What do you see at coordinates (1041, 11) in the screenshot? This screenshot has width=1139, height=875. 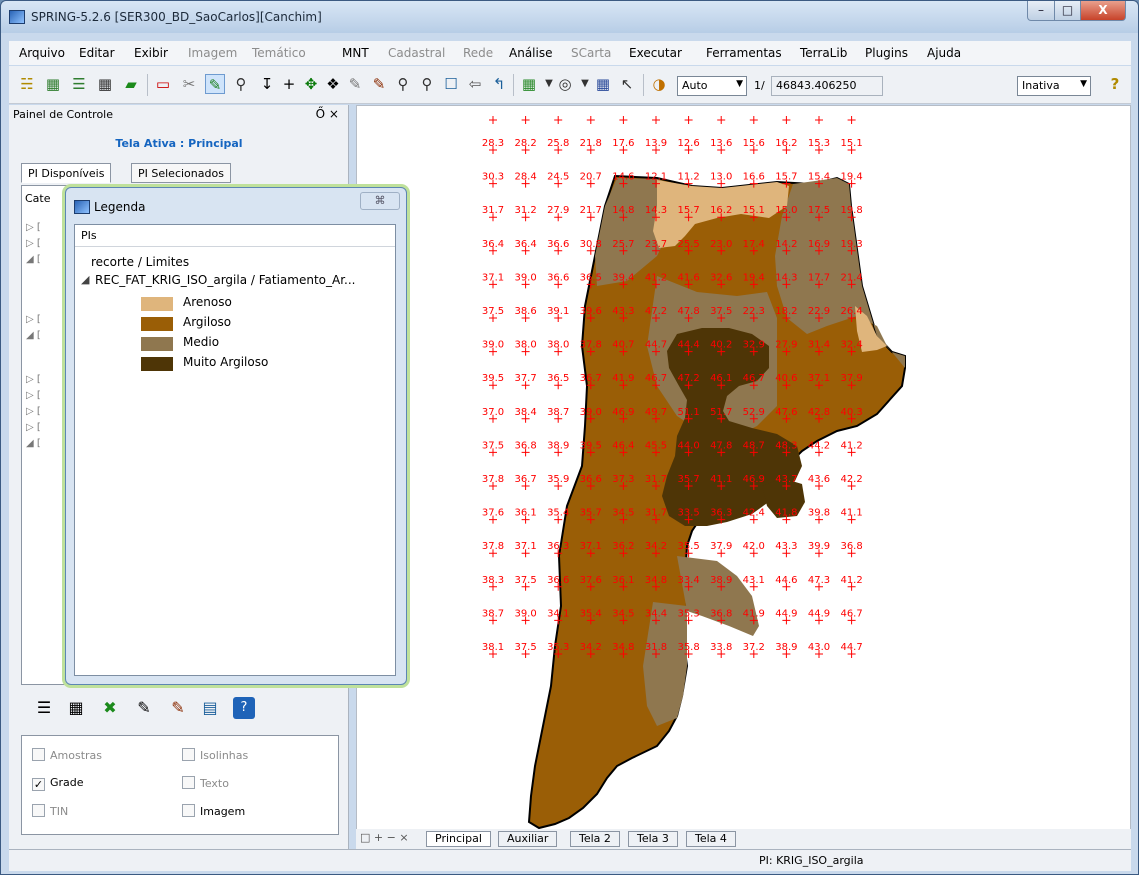 I see `minimize-button: –` at bounding box center [1041, 11].